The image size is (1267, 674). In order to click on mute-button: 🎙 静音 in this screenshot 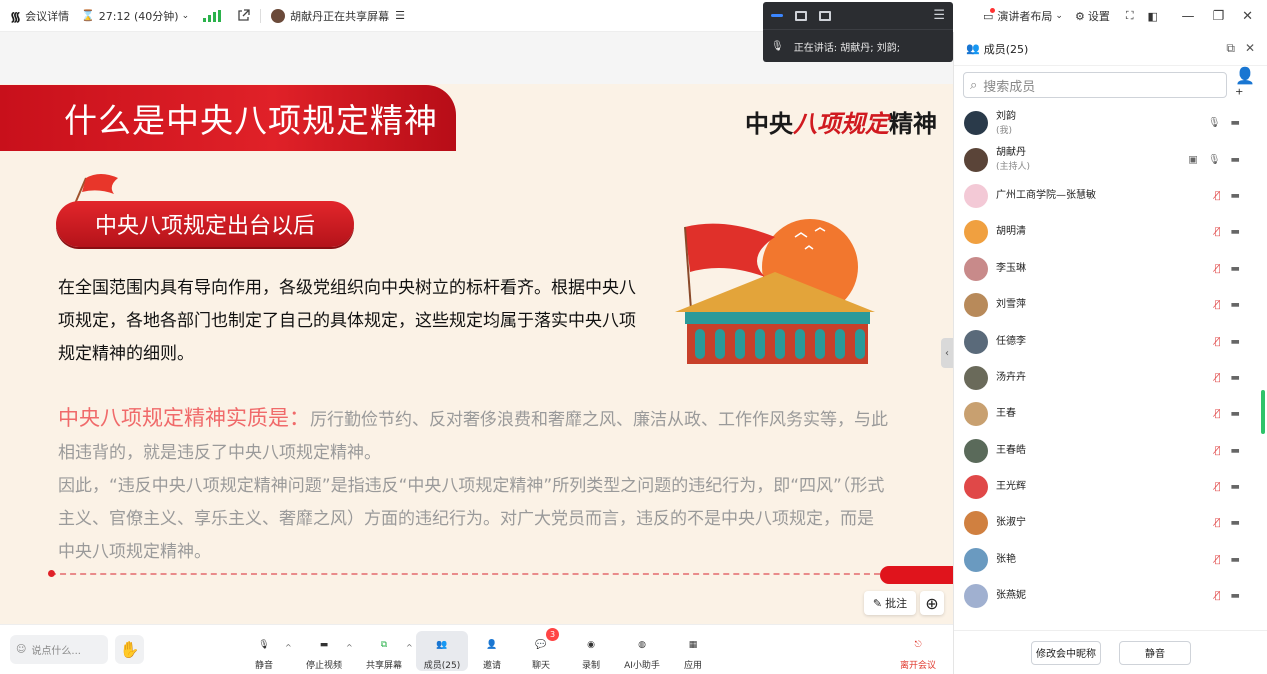, I will do `click(264, 651)`.